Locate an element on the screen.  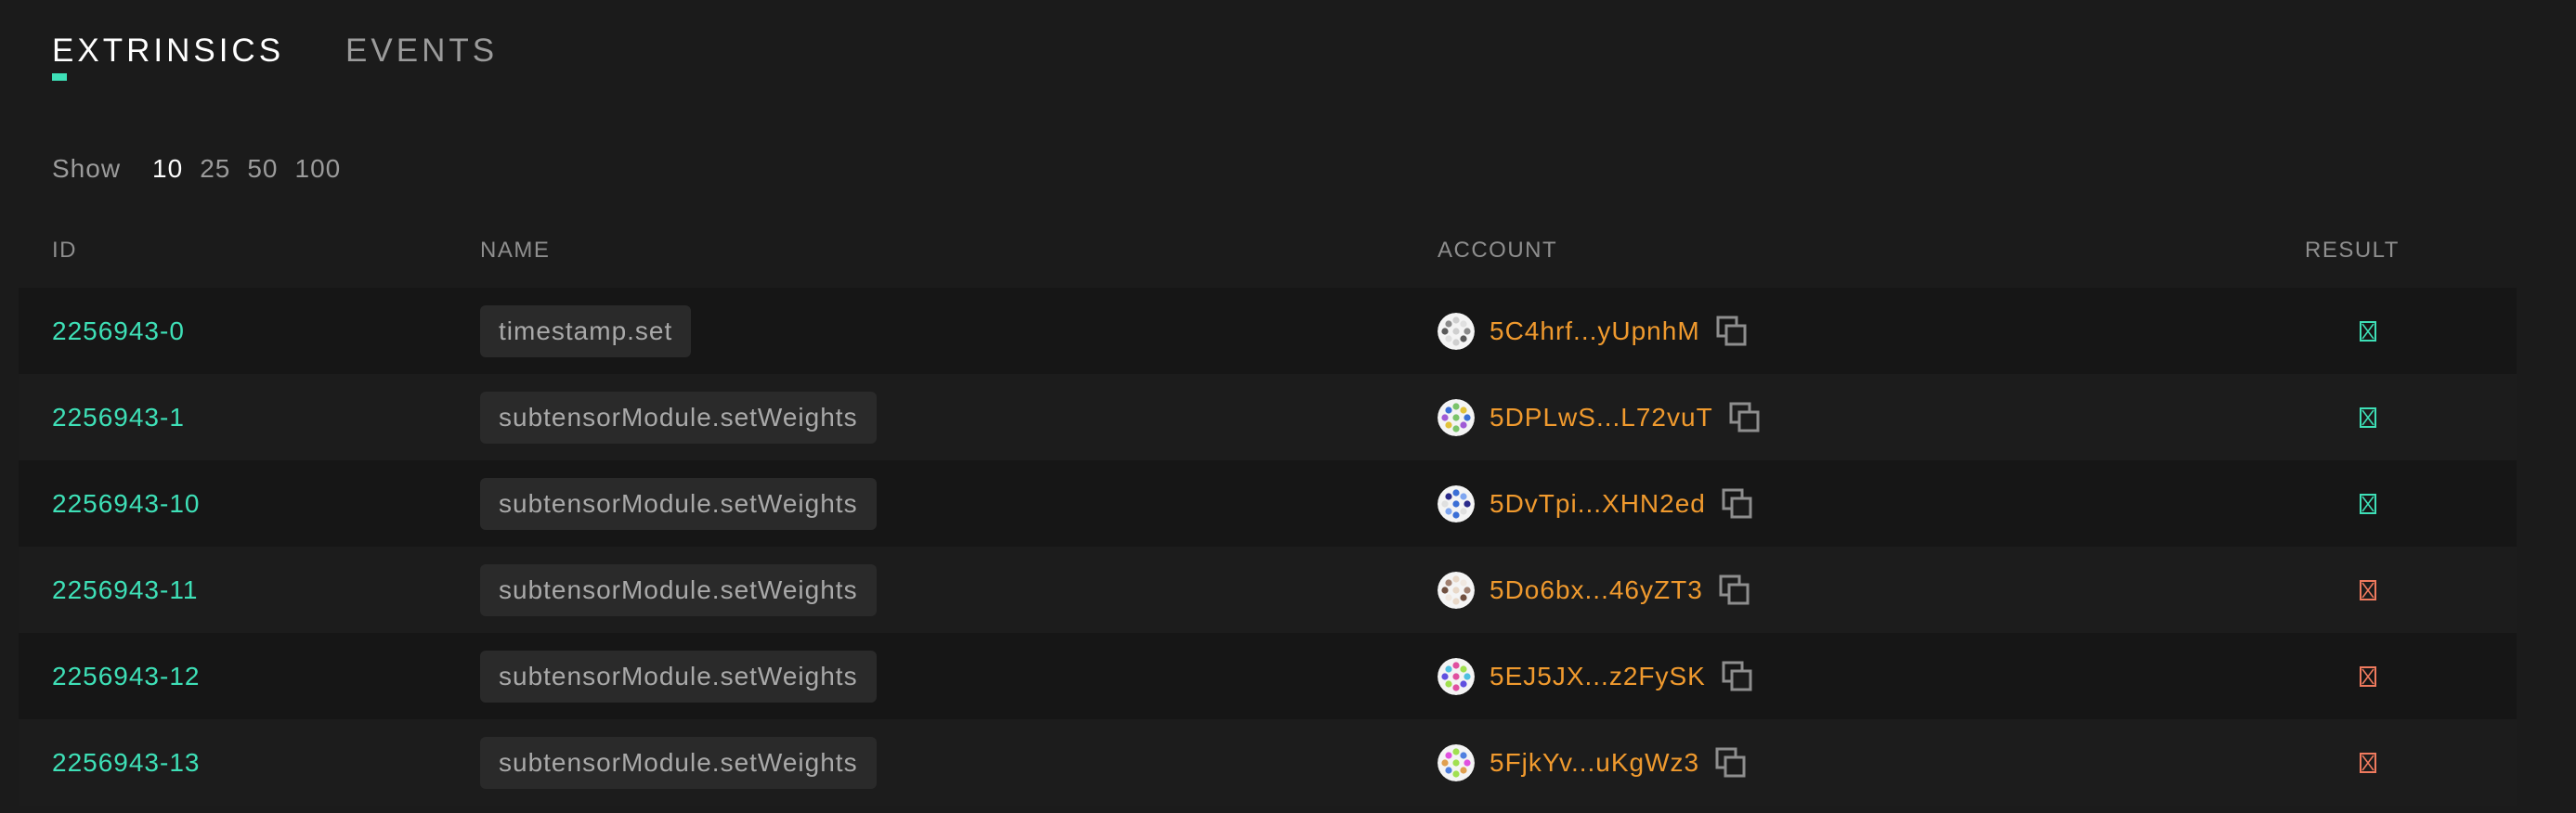
extrinsic-id-link: 2256943-11 is located at coordinates (125, 590).